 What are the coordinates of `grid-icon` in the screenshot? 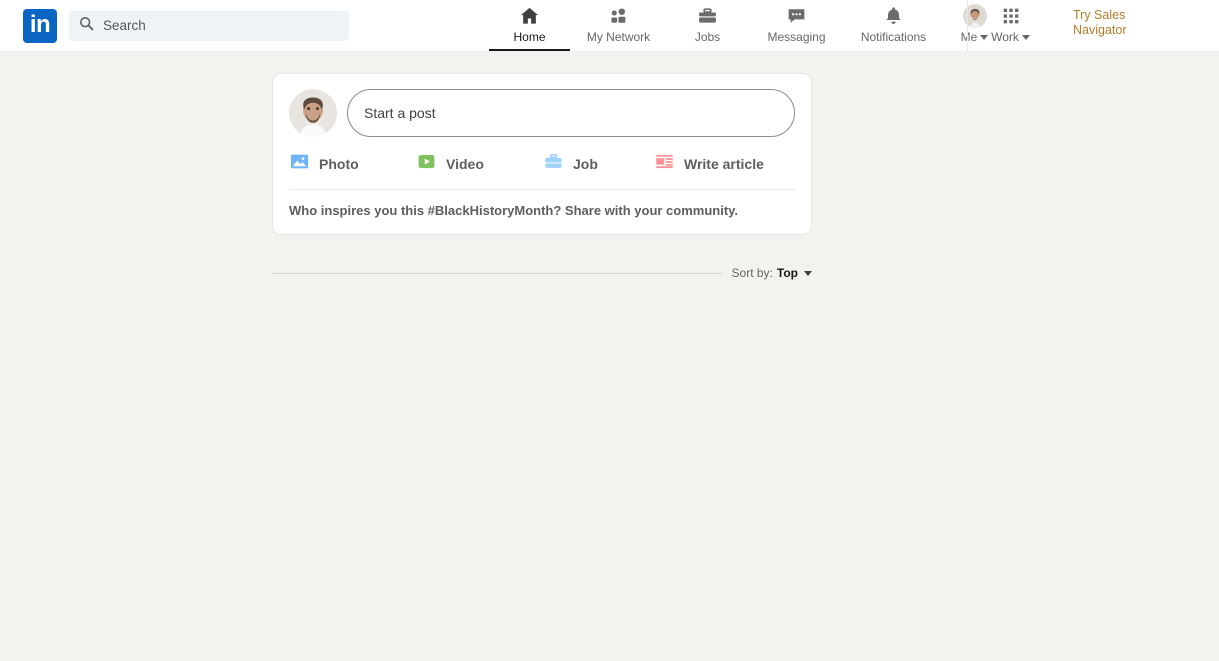 It's located at (1011, 16).